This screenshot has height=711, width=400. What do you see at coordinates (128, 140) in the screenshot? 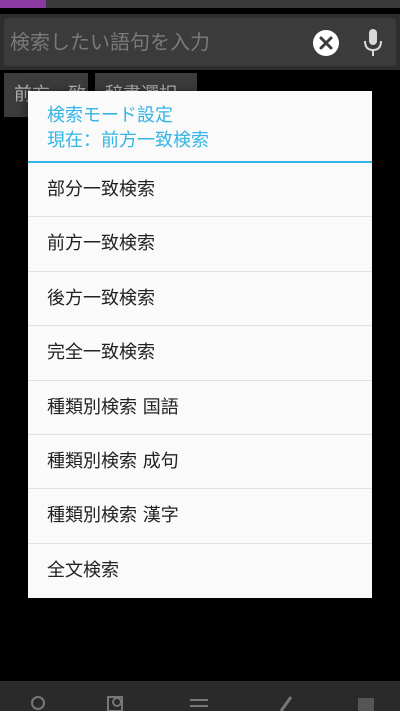
I see `dialog-current-mode: 現在：前方一致検索` at bounding box center [128, 140].